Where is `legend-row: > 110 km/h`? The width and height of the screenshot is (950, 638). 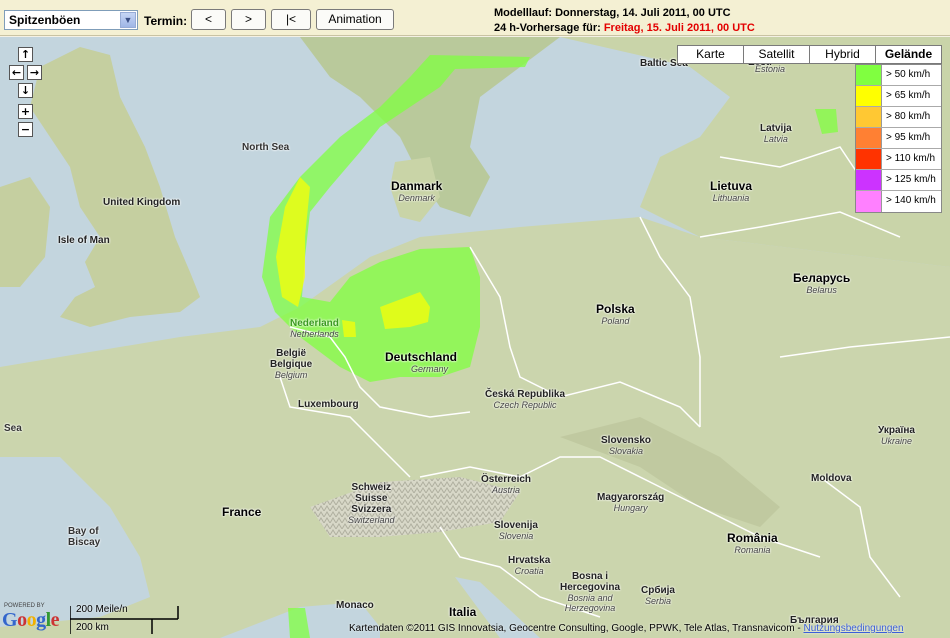
legend-row: > 110 km/h is located at coordinates (898, 159).